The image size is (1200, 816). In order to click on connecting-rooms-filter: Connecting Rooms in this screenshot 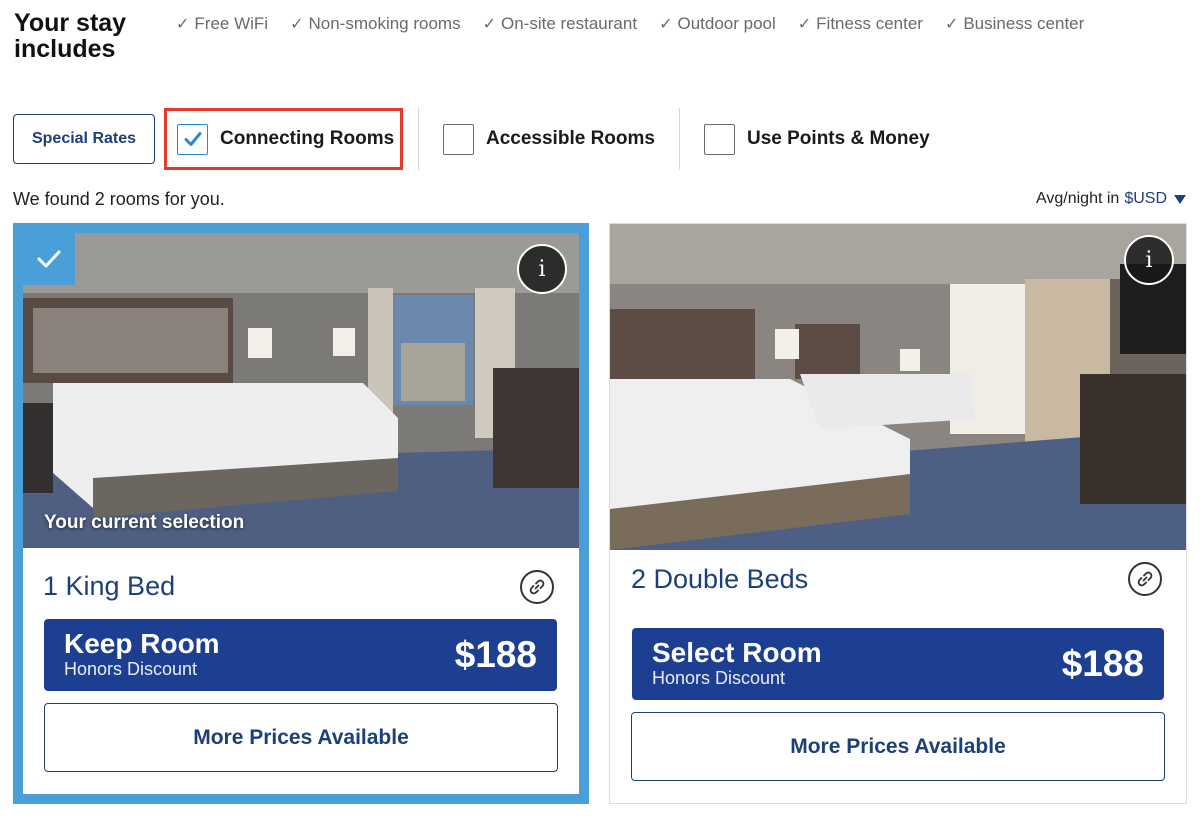, I will do `click(283, 139)`.